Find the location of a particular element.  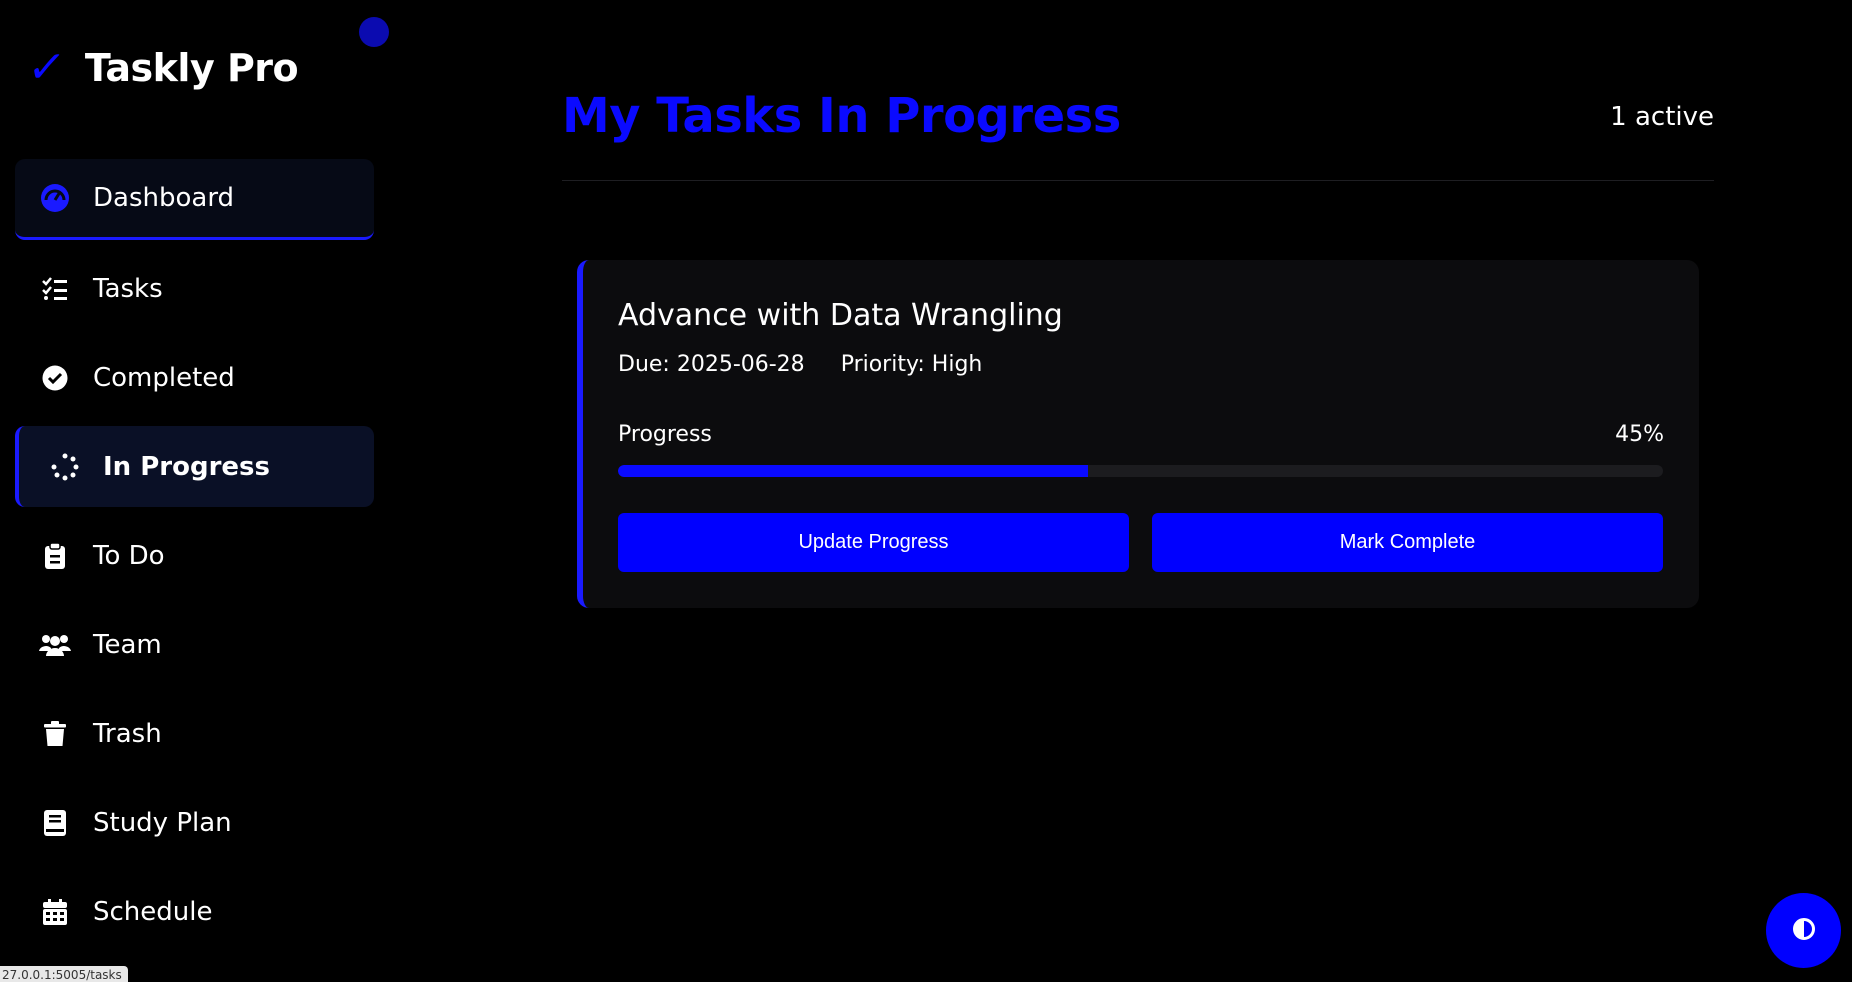

sidebar-item-label: In Progress is located at coordinates (186, 466).